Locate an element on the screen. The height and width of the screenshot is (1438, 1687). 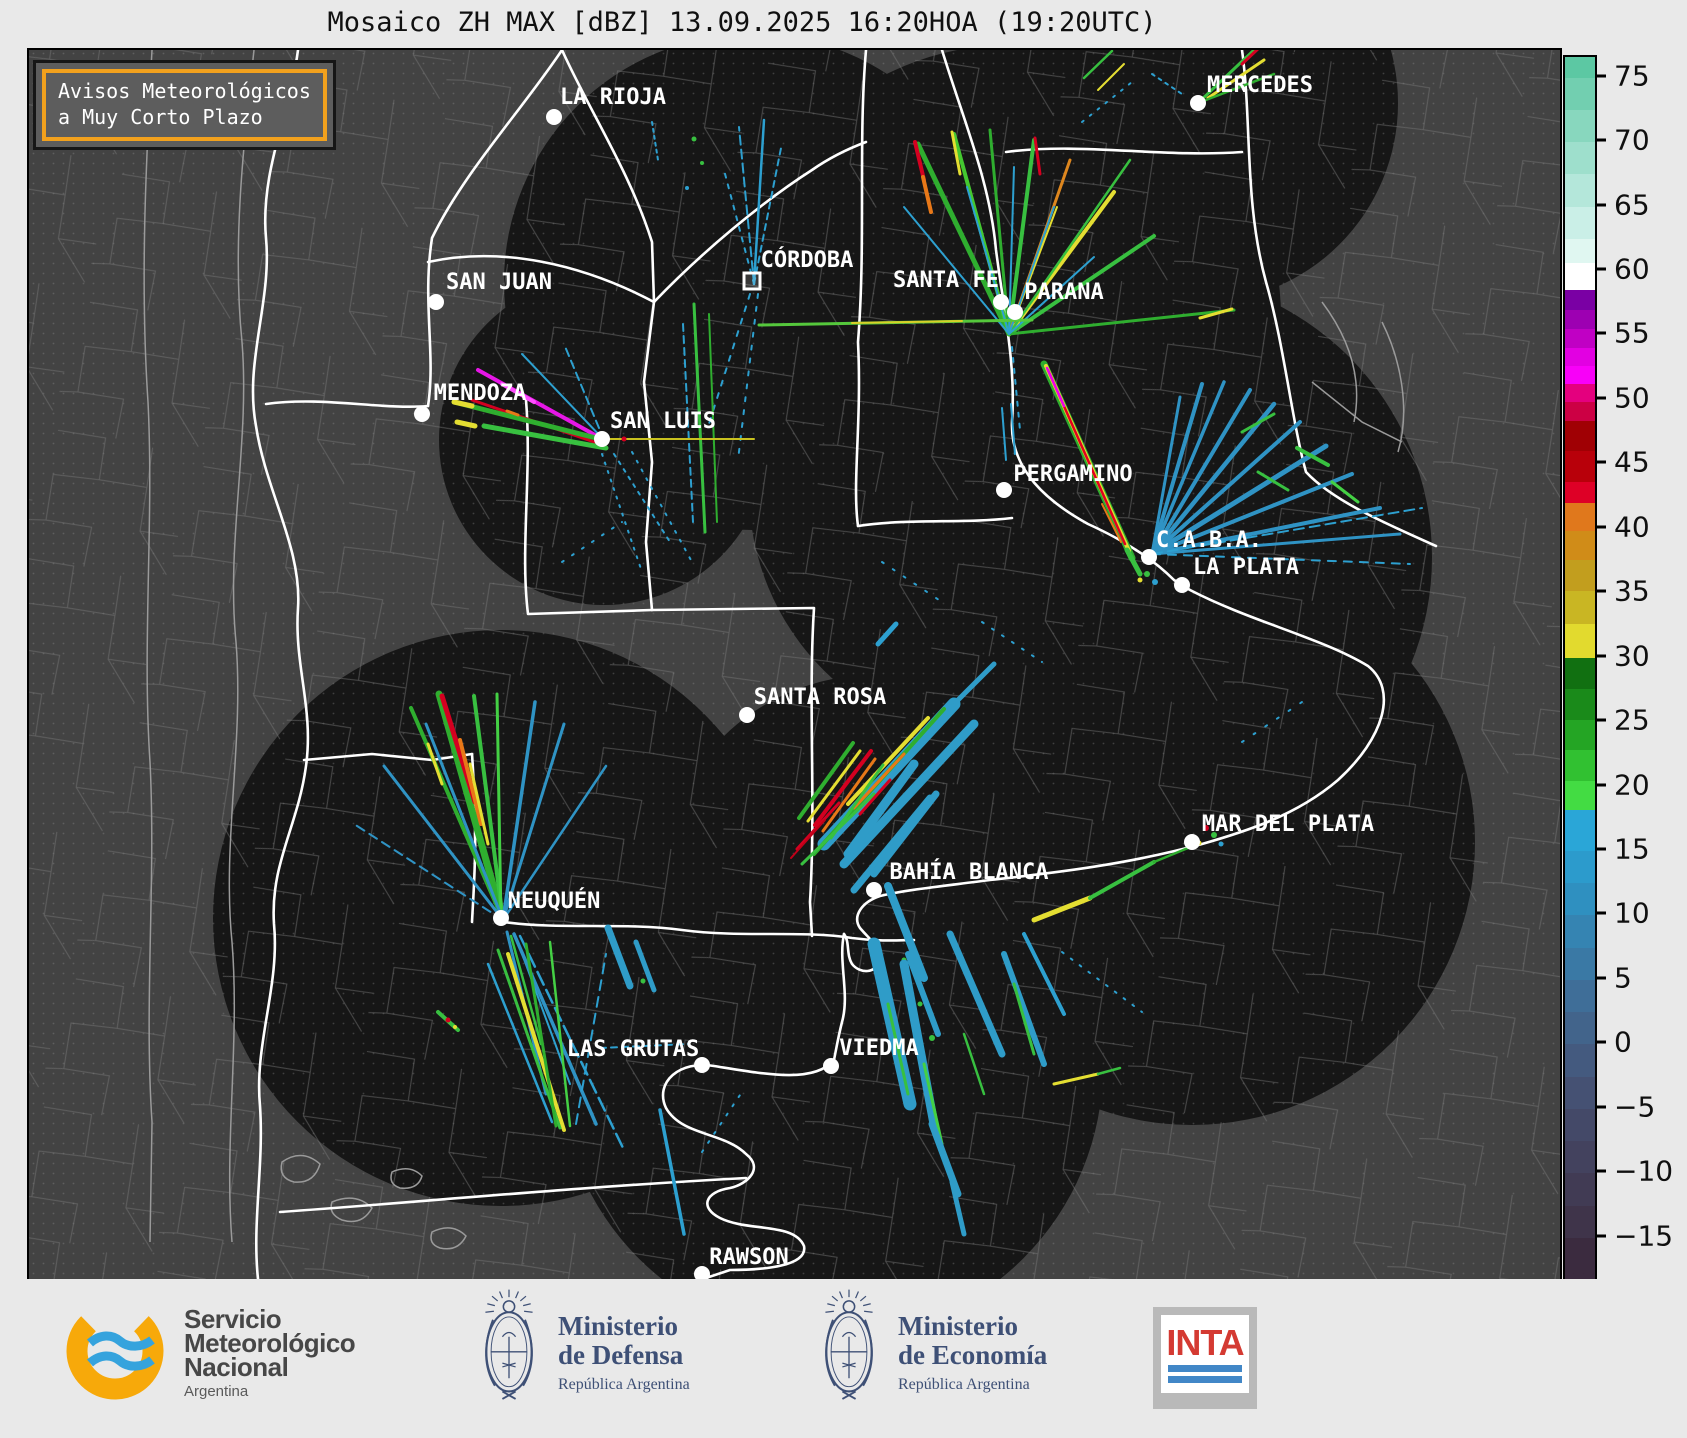
city-label: PERGAMINO is located at coordinates (1073, 474).